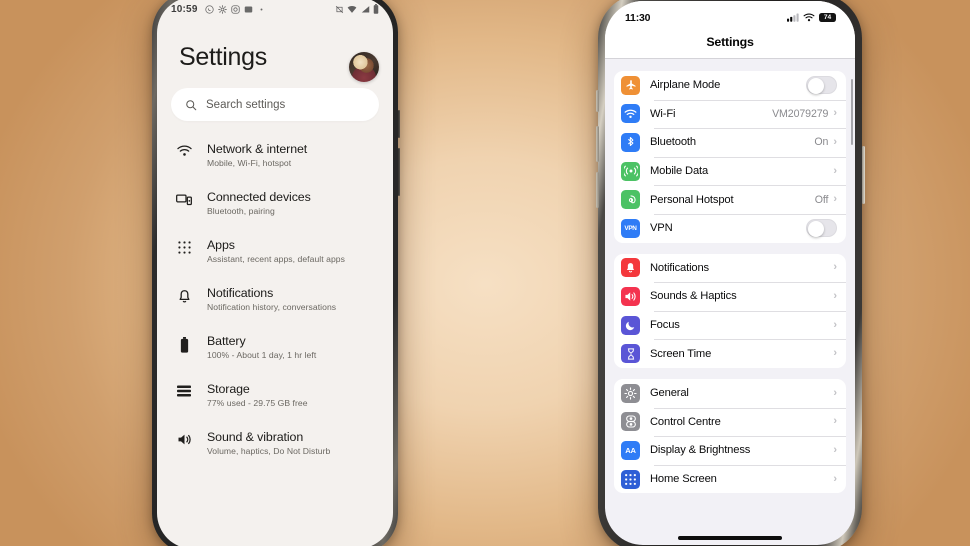  What do you see at coordinates (398, 172) in the screenshot?
I see `android-volume-button` at bounding box center [398, 172].